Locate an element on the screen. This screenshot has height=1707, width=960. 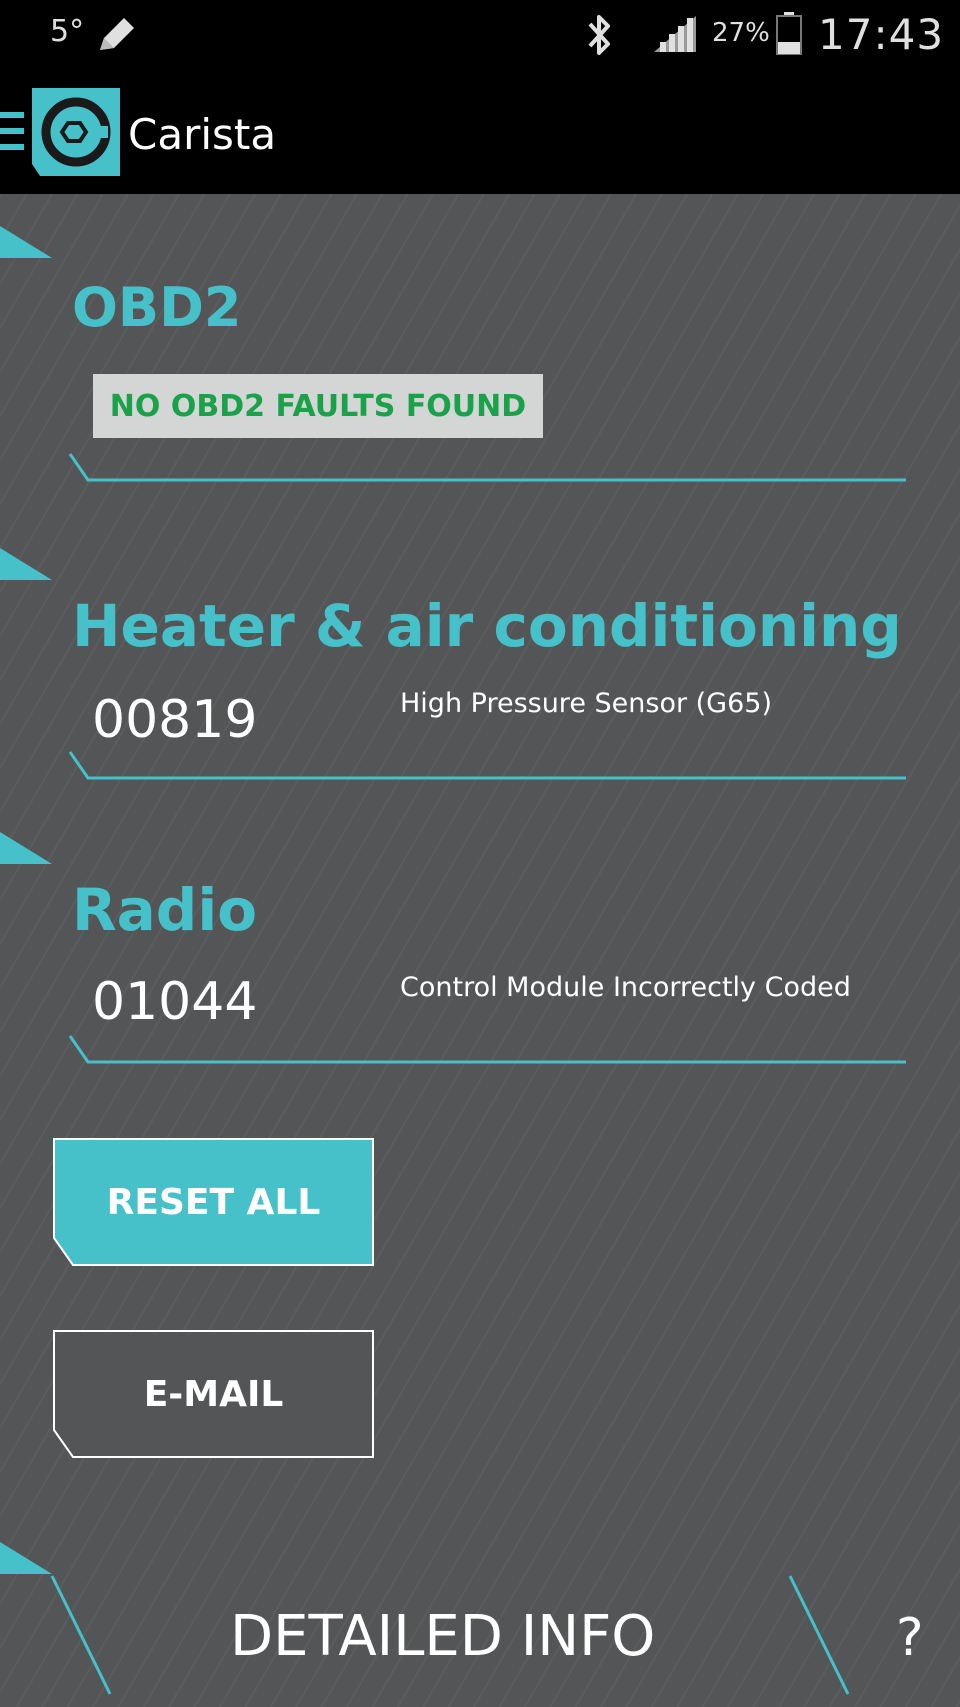
section-title-heater: Heater & air conditioning is located at coordinates (487, 626).